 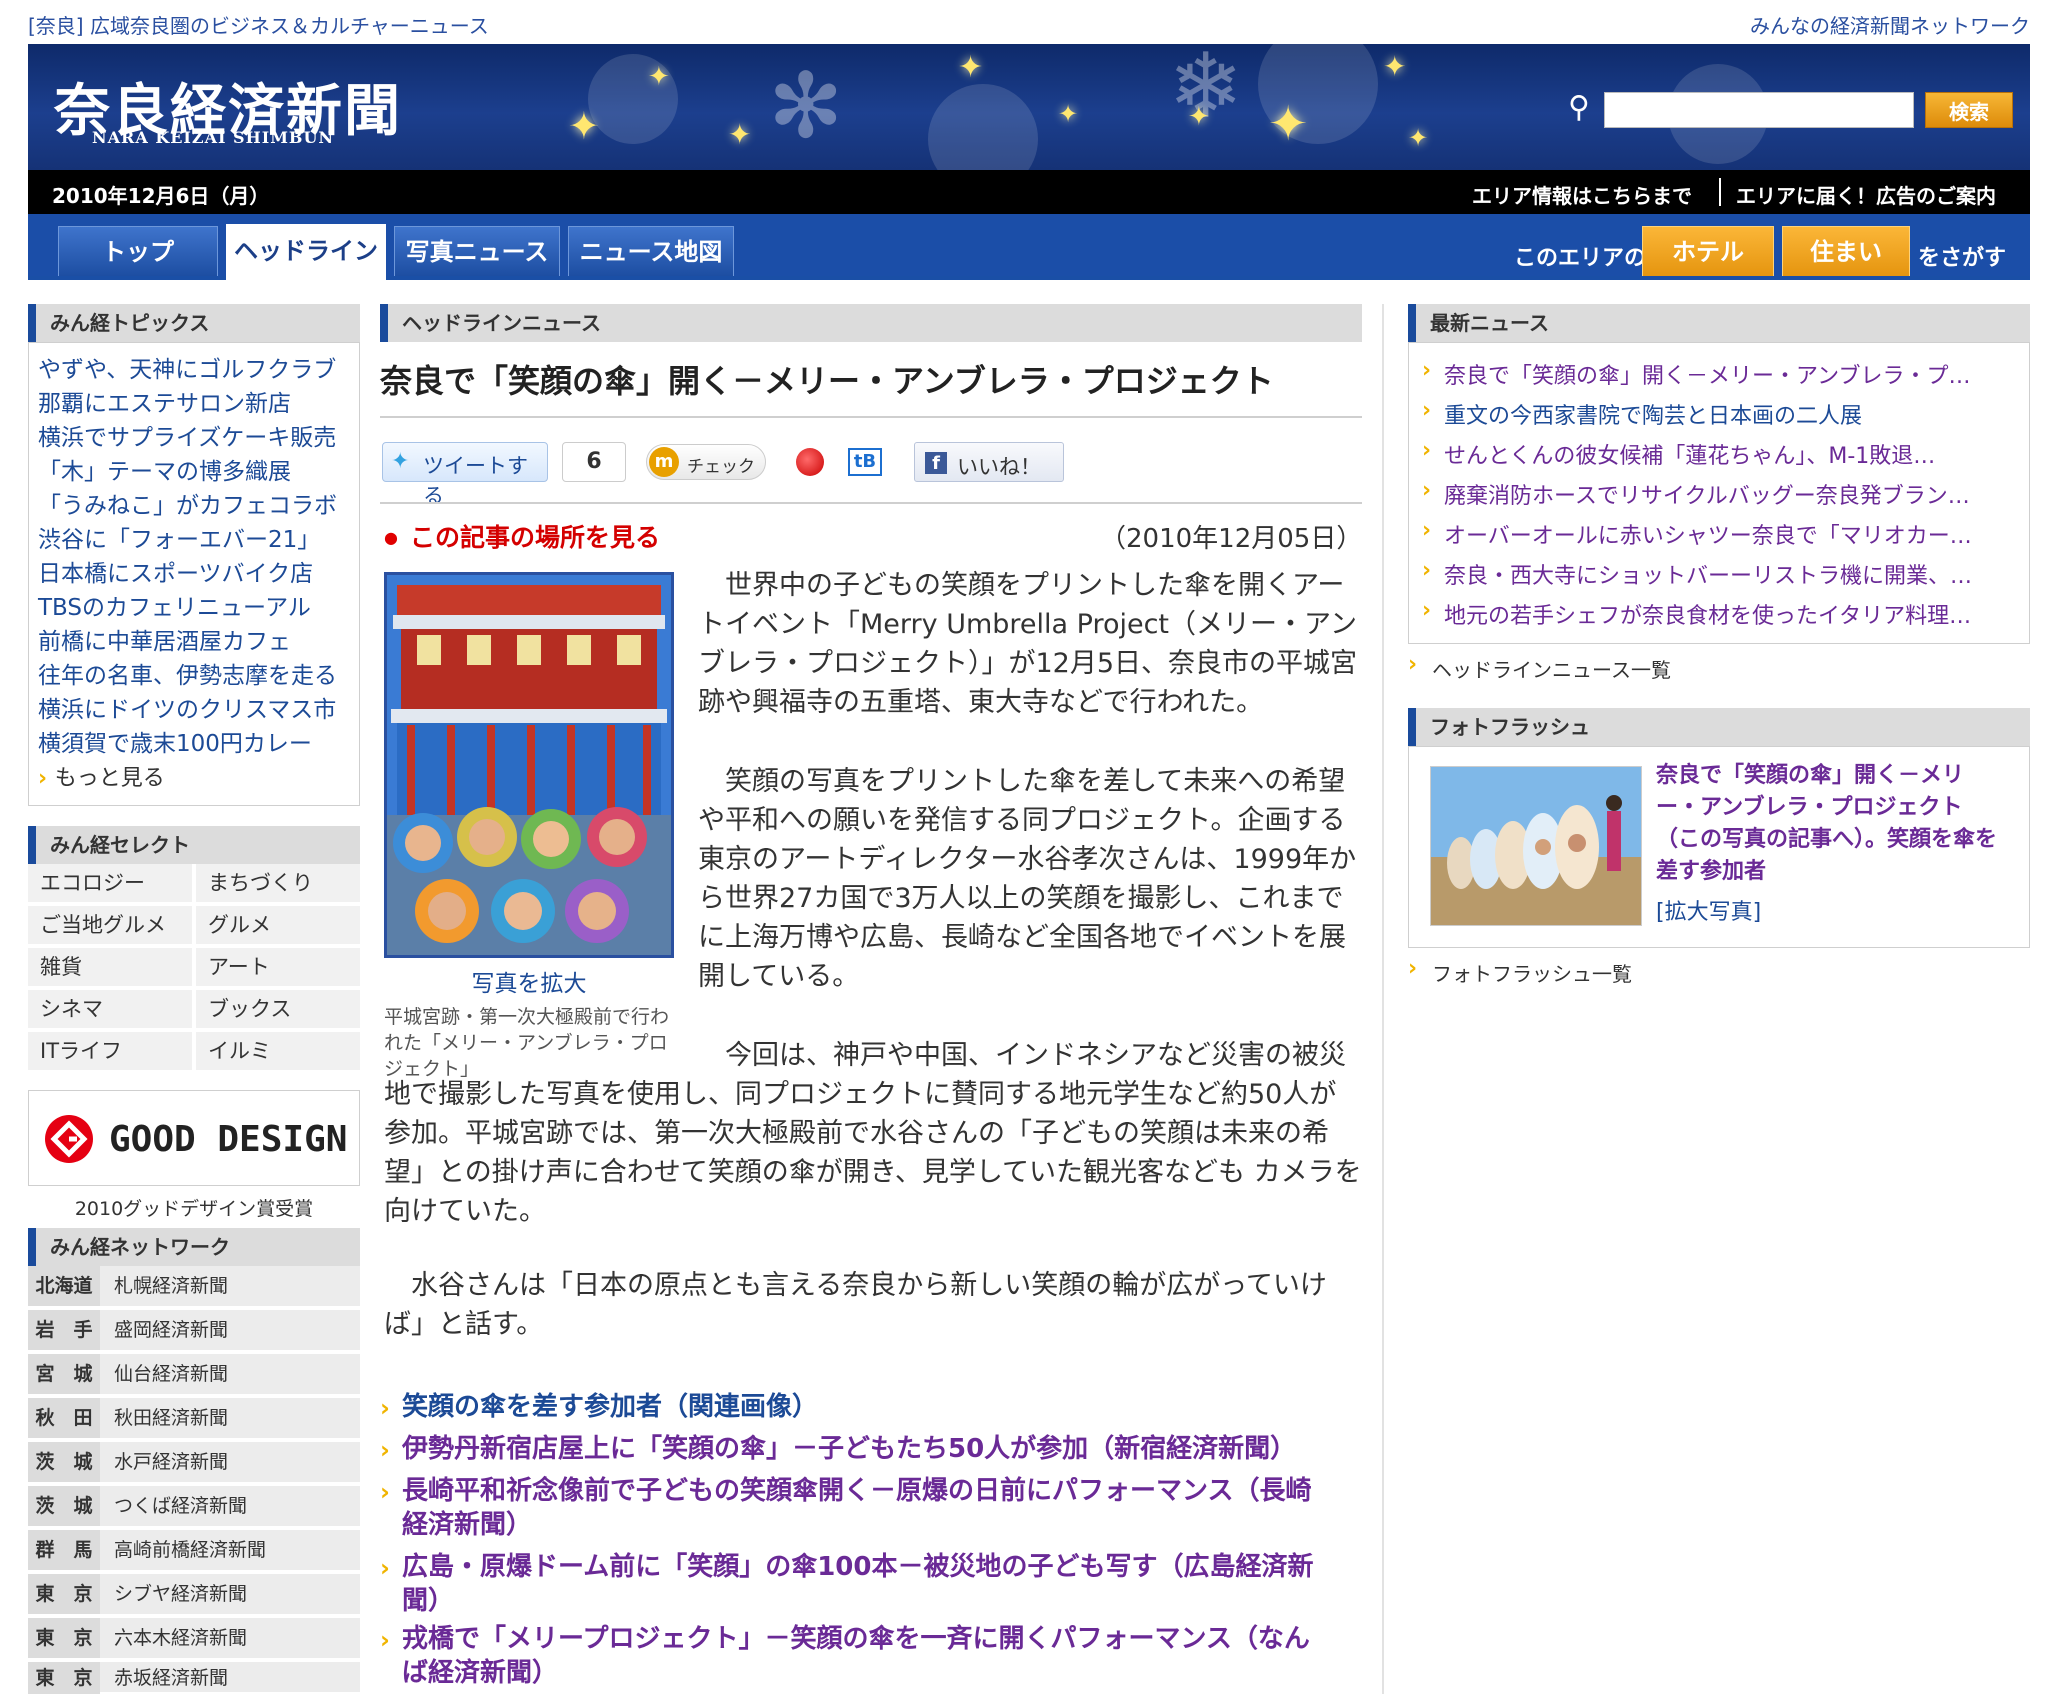 I want to click on select-item: イルミ, so click(x=278, y=1052).